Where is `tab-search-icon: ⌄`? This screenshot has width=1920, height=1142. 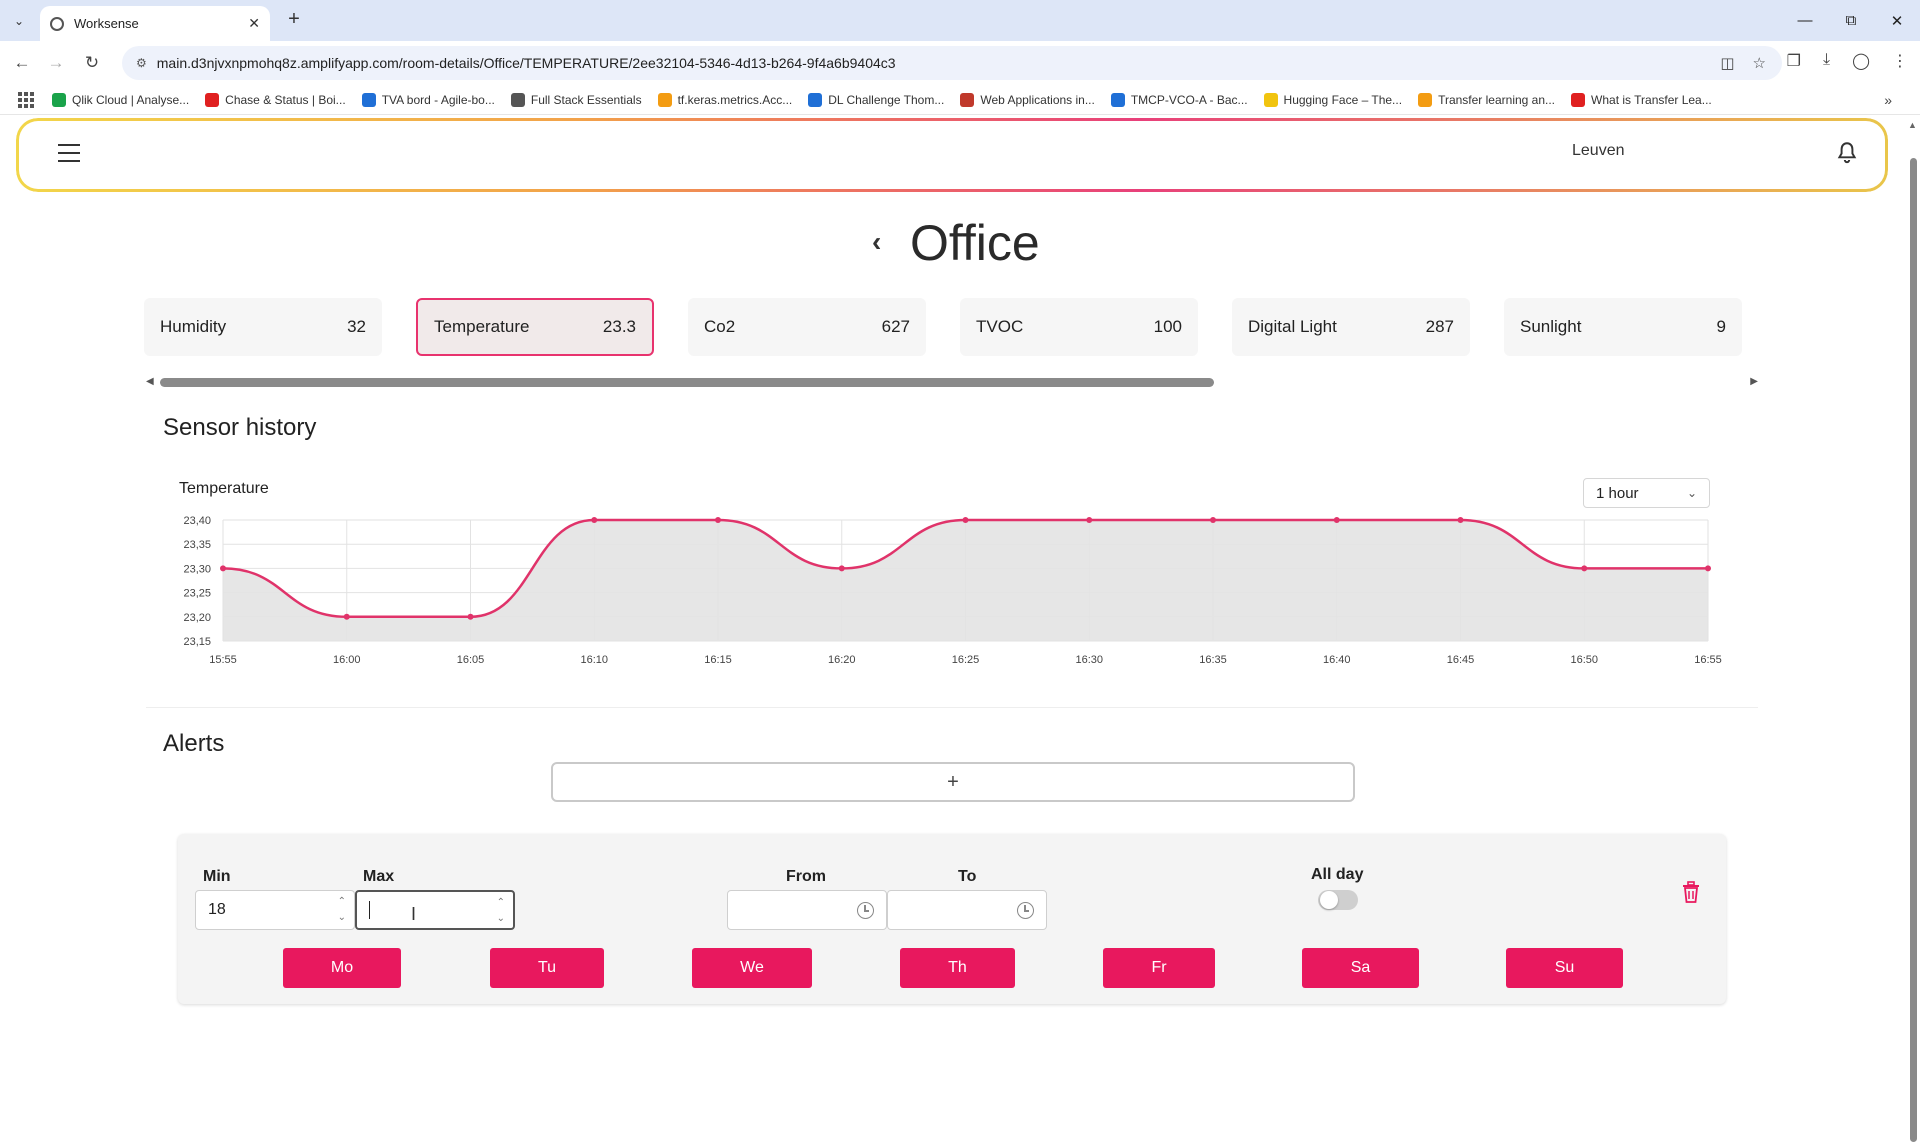
tab-search-icon: ⌄ is located at coordinates (19, 21).